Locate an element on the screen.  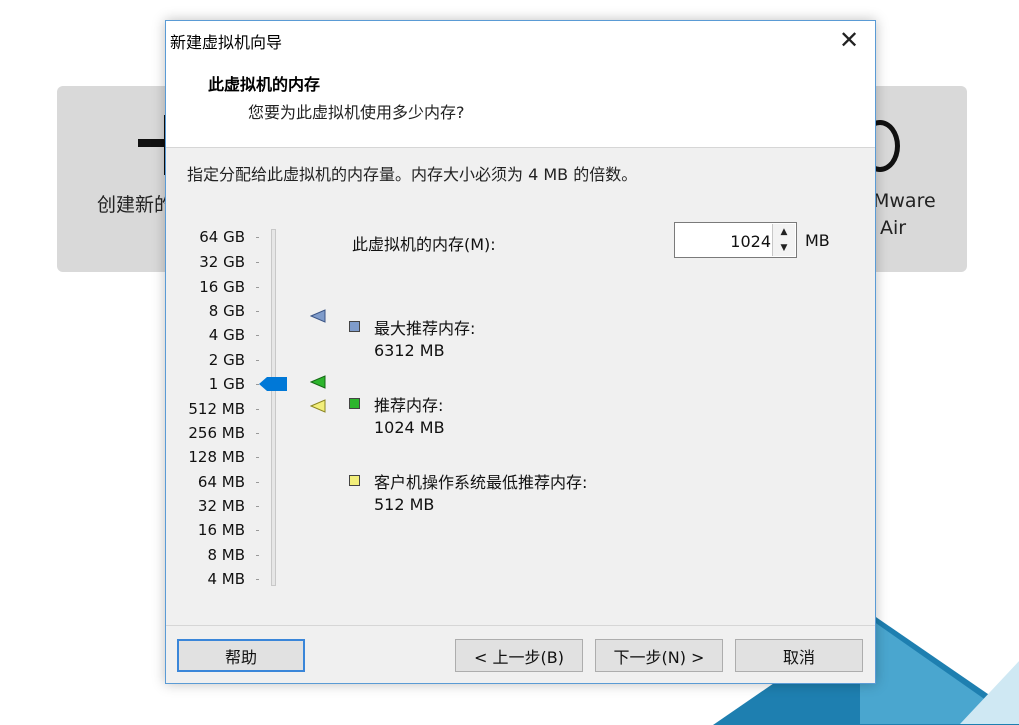
memory-slider-thumb is located at coordinates (273, 384).